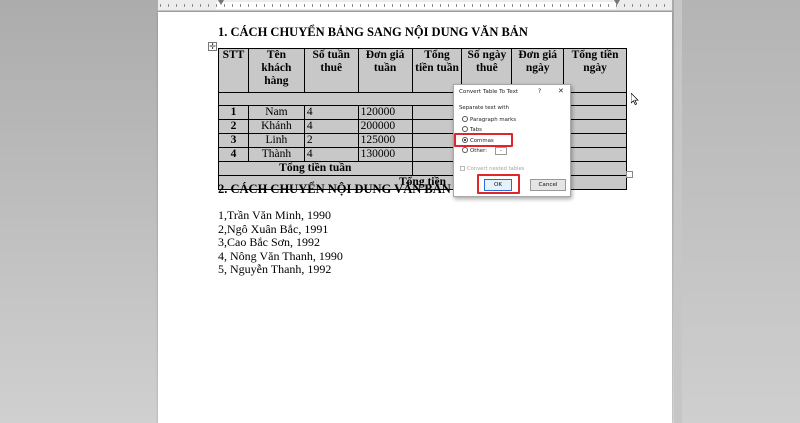 This screenshot has height=423, width=800. What do you see at coordinates (348, 189) in the screenshot?
I see `heading-2: 2. CÁCH CHUYỂN NỘI DUNG VĂN BẢN SAN` at bounding box center [348, 189].